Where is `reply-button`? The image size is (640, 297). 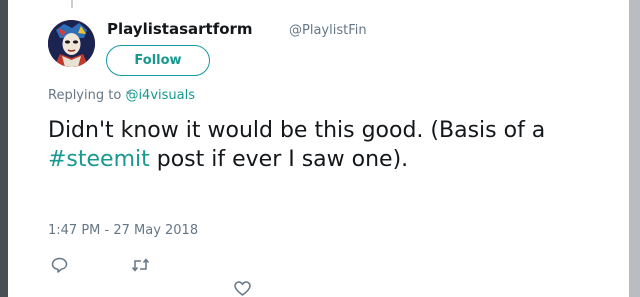
reply-button is located at coordinates (59, 267).